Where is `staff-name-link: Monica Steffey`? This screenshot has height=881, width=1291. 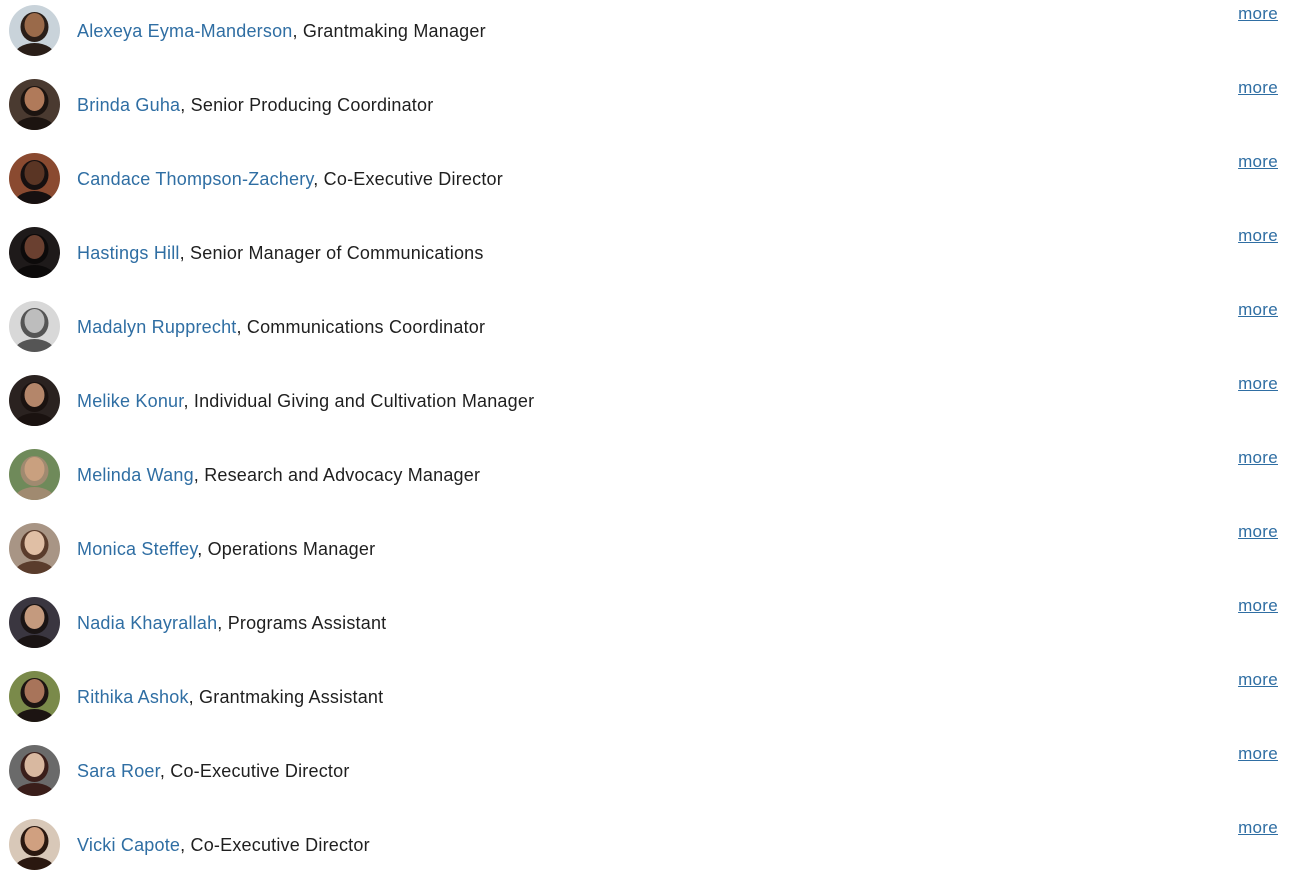 staff-name-link: Monica Steffey is located at coordinates (137, 549).